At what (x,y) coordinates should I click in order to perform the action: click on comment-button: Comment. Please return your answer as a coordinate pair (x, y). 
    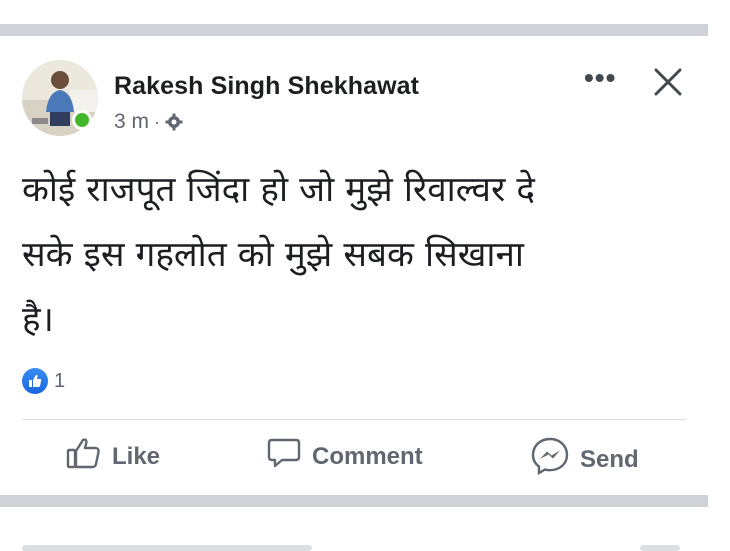
    Looking at the image, I should click on (344, 456).